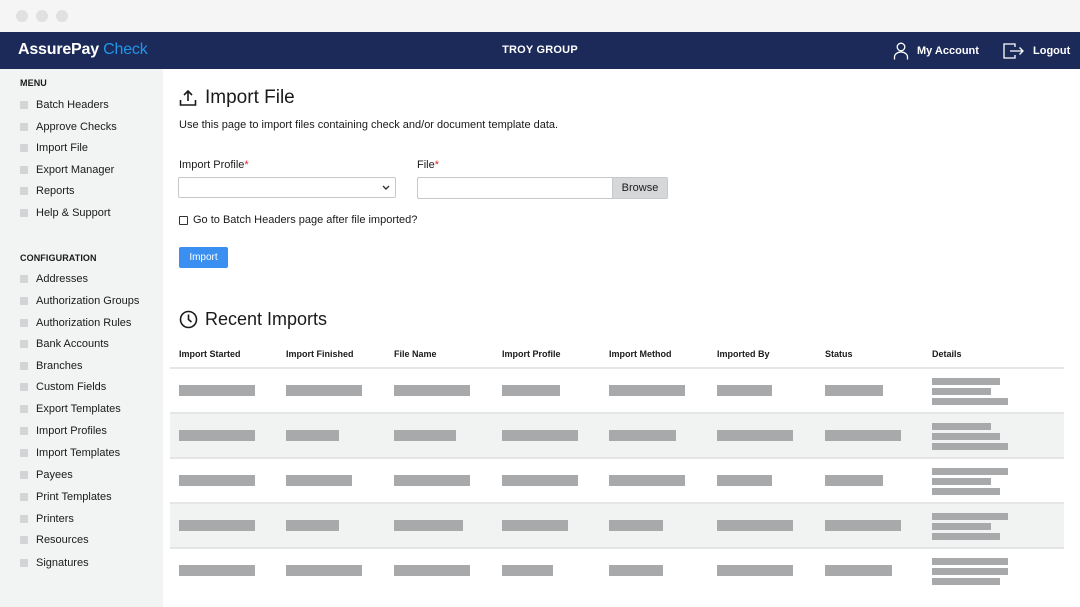  Describe the element at coordinates (58, 49) in the screenshot. I see `brand-primary: AssurePay` at that location.